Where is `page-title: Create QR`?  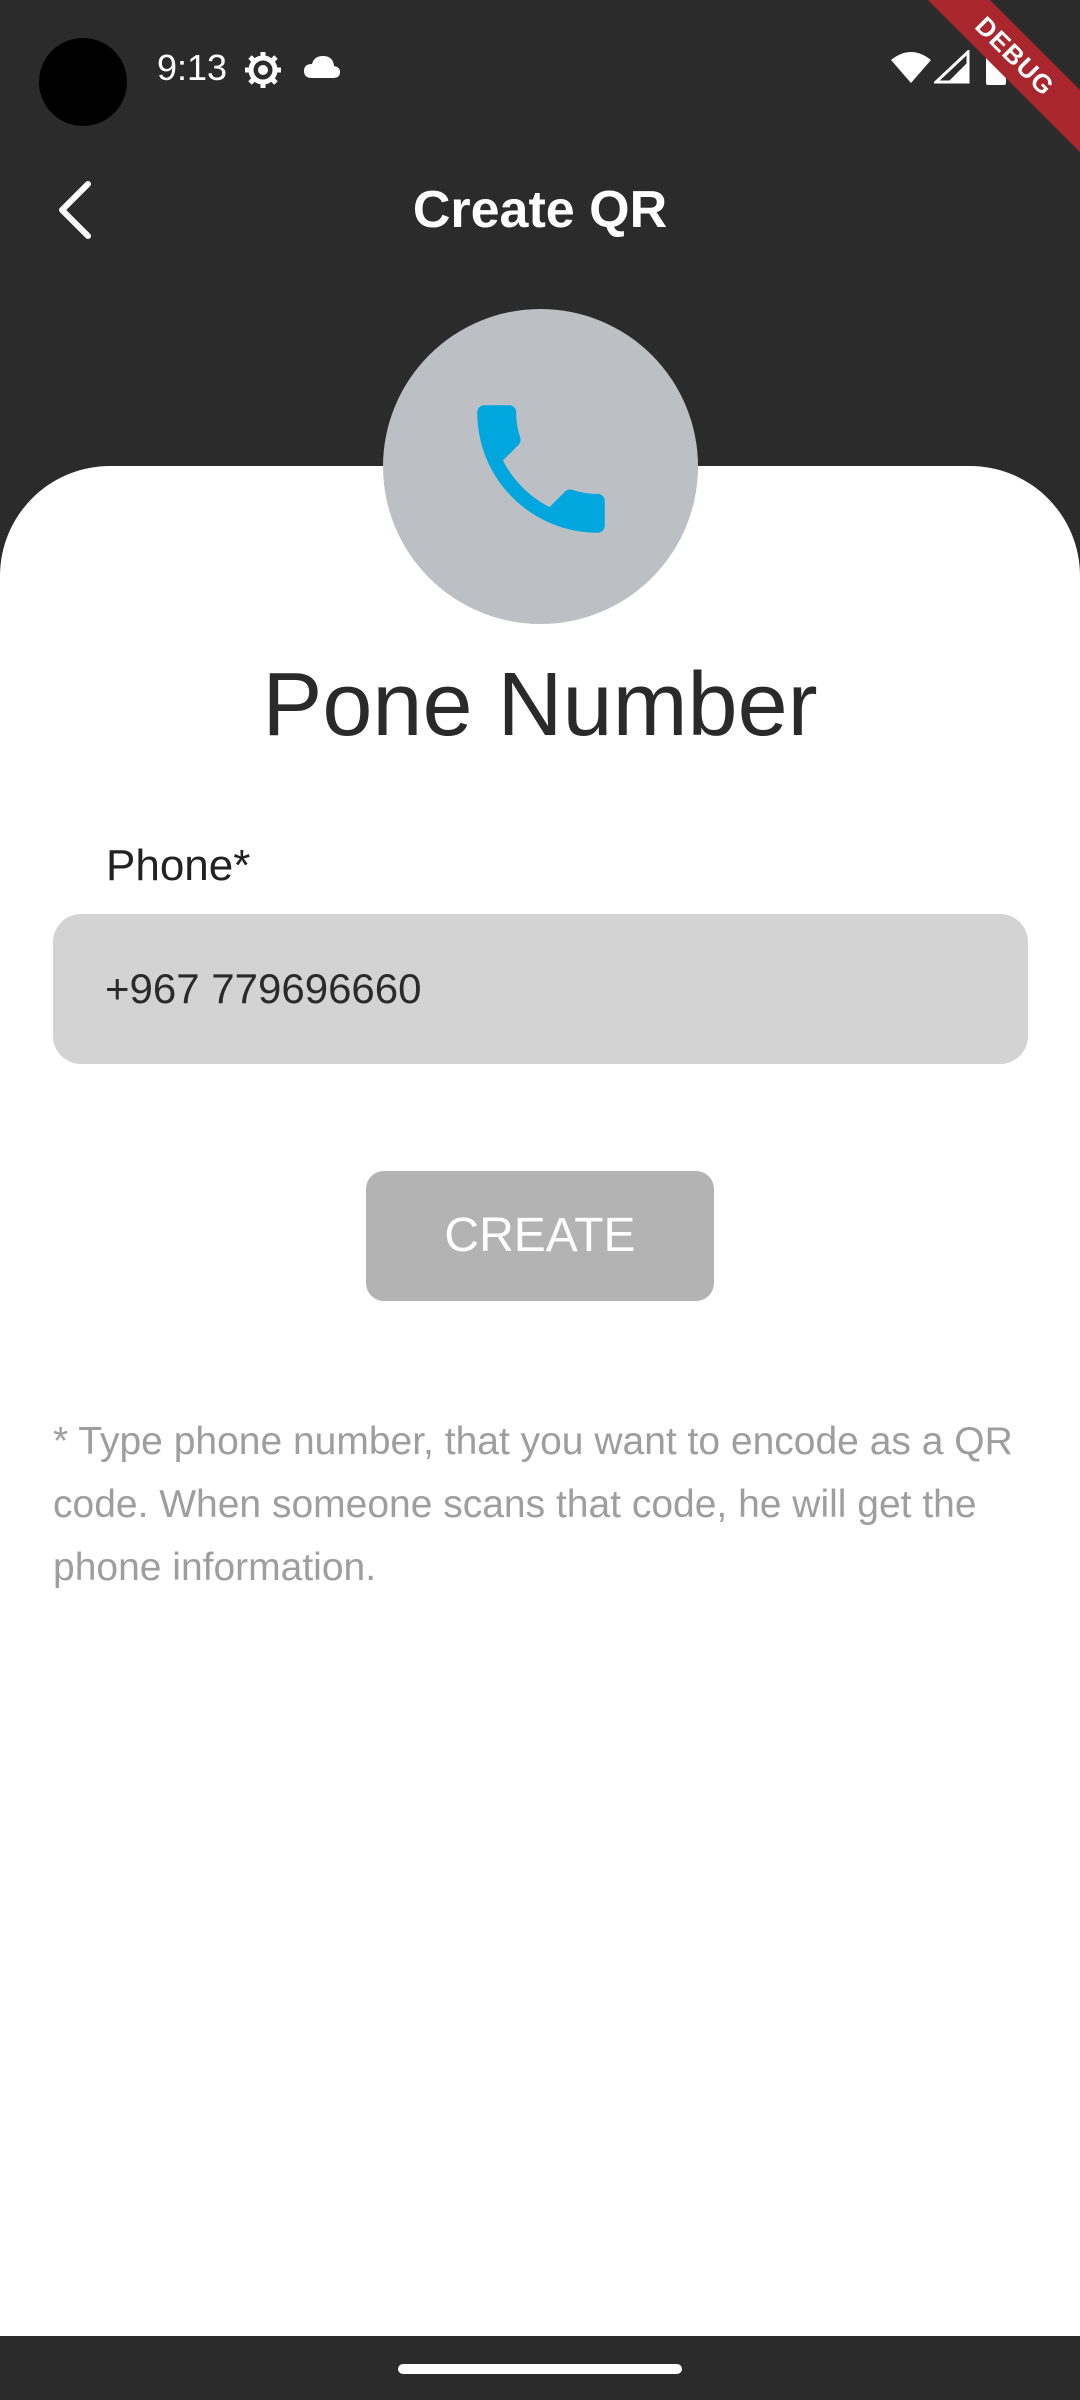
page-title: Create QR is located at coordinates (540, 210).